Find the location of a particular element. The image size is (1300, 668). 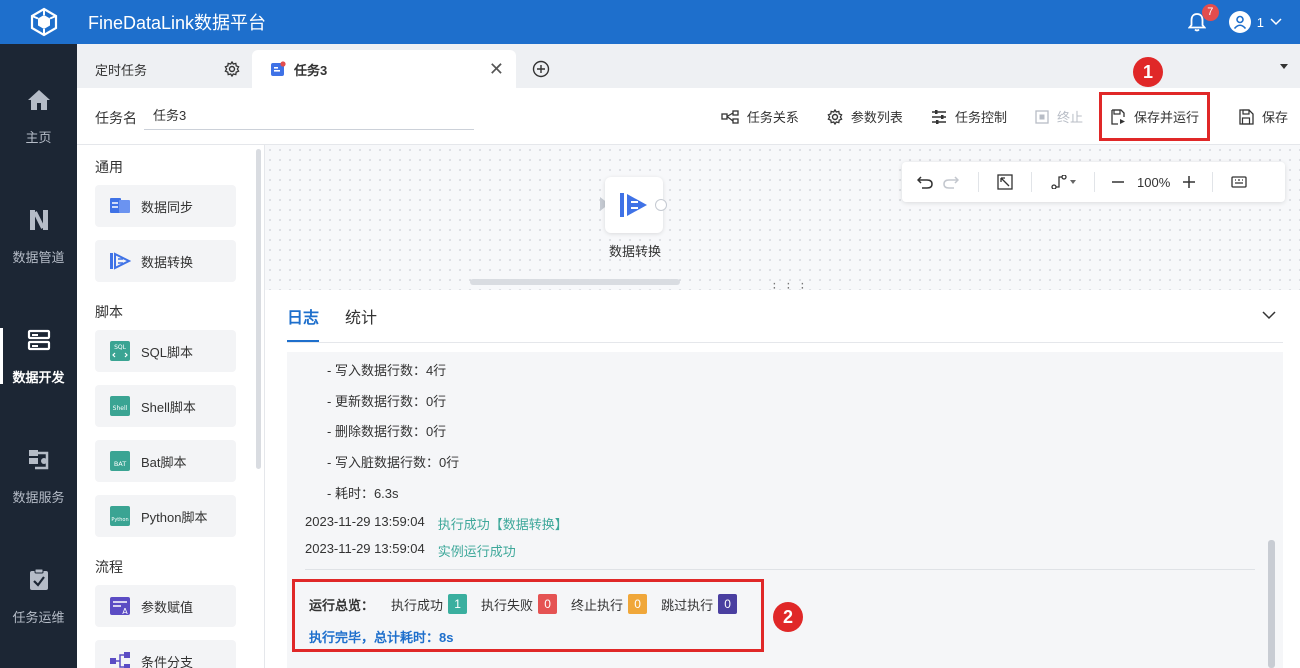

group-title-script: 脚本 is located at coordinates (109, 312).